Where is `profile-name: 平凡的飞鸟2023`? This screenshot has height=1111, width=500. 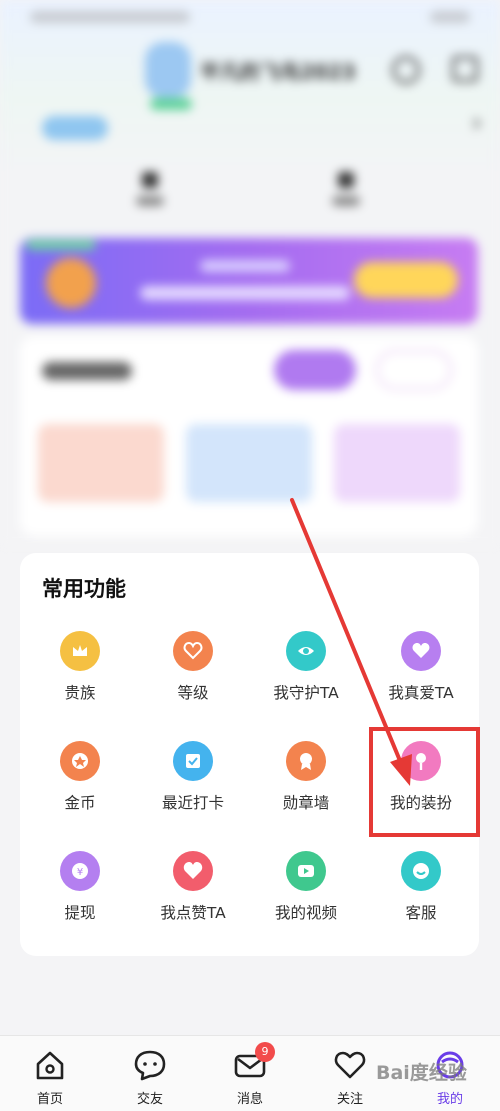 profile-name: 平凡的飞鸟2023 is located at coordinates (278, 72).